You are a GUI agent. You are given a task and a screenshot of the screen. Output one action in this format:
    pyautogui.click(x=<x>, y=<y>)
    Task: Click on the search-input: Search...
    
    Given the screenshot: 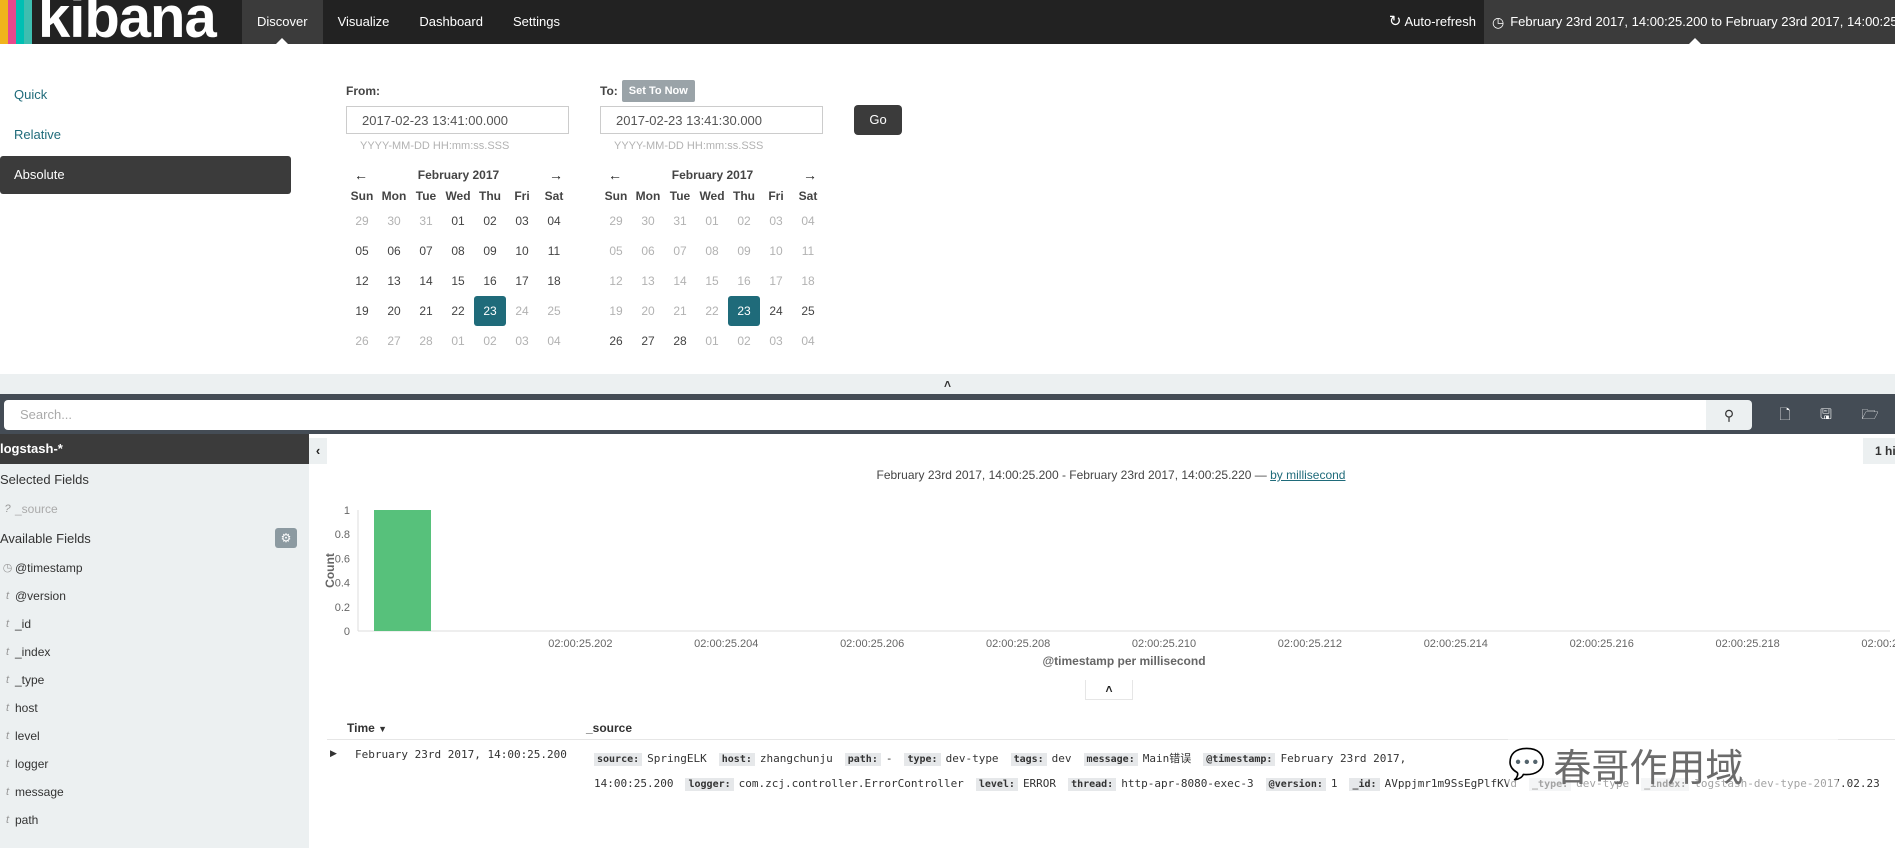 What is the action you would take?
    pyautogui.click(x=855, y=415)
    